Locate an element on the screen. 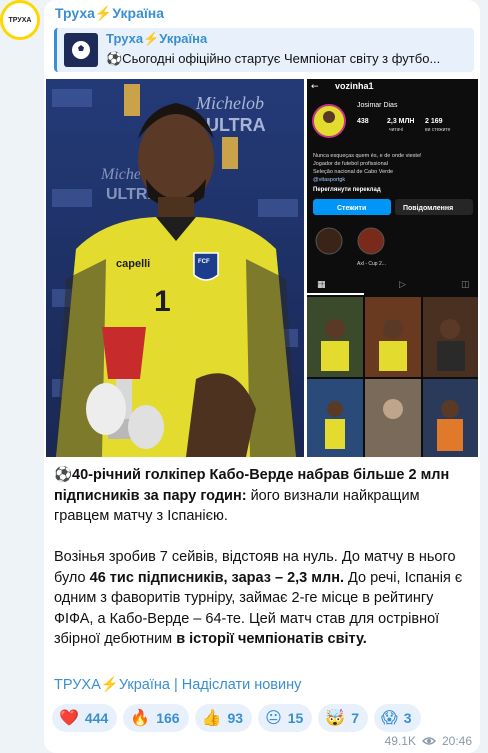 The width and height of the screenshot is (488, 753). shirt-brand-text: capelli is located at coordinates (133, 264).